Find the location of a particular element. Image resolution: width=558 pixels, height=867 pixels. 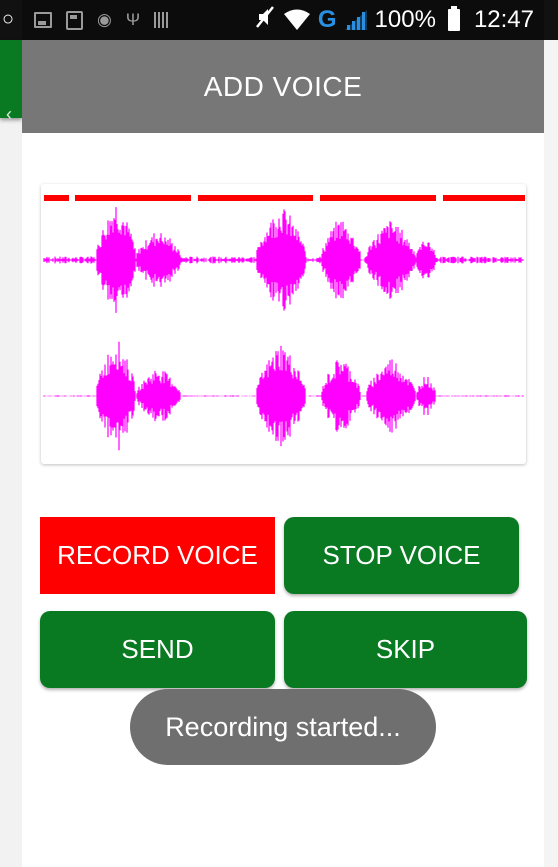

system-icons: G 100% 12:47 is located at coordinates (394, 20).